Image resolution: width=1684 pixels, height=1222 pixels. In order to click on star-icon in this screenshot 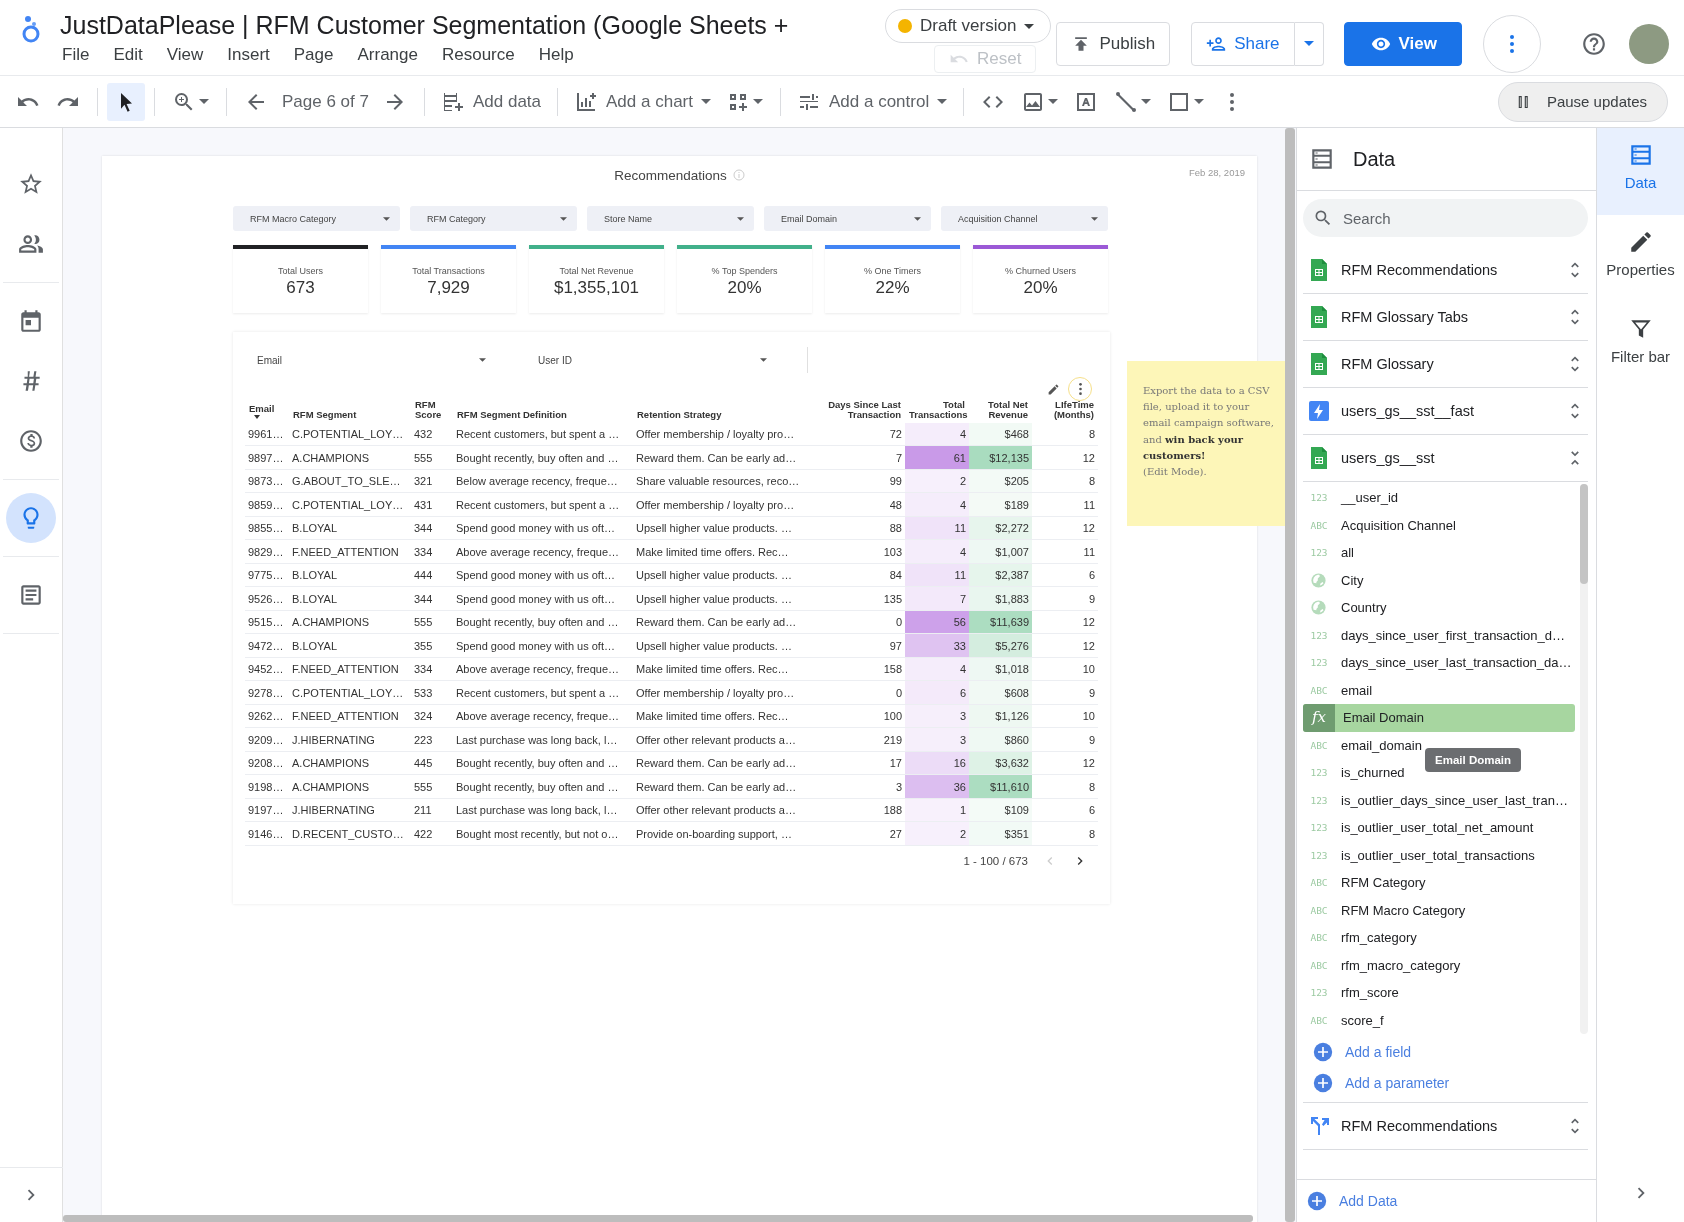, I will do `click(31, 184)`.